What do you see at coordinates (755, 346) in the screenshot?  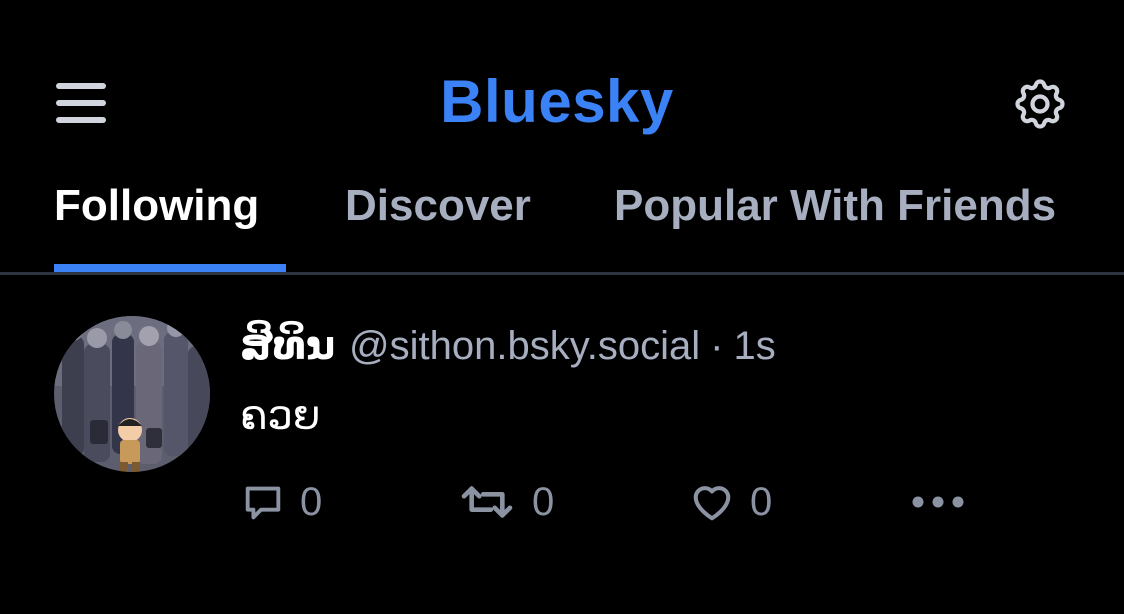 I see `post-timestamp: 1s` at bounding box center [755, 346].